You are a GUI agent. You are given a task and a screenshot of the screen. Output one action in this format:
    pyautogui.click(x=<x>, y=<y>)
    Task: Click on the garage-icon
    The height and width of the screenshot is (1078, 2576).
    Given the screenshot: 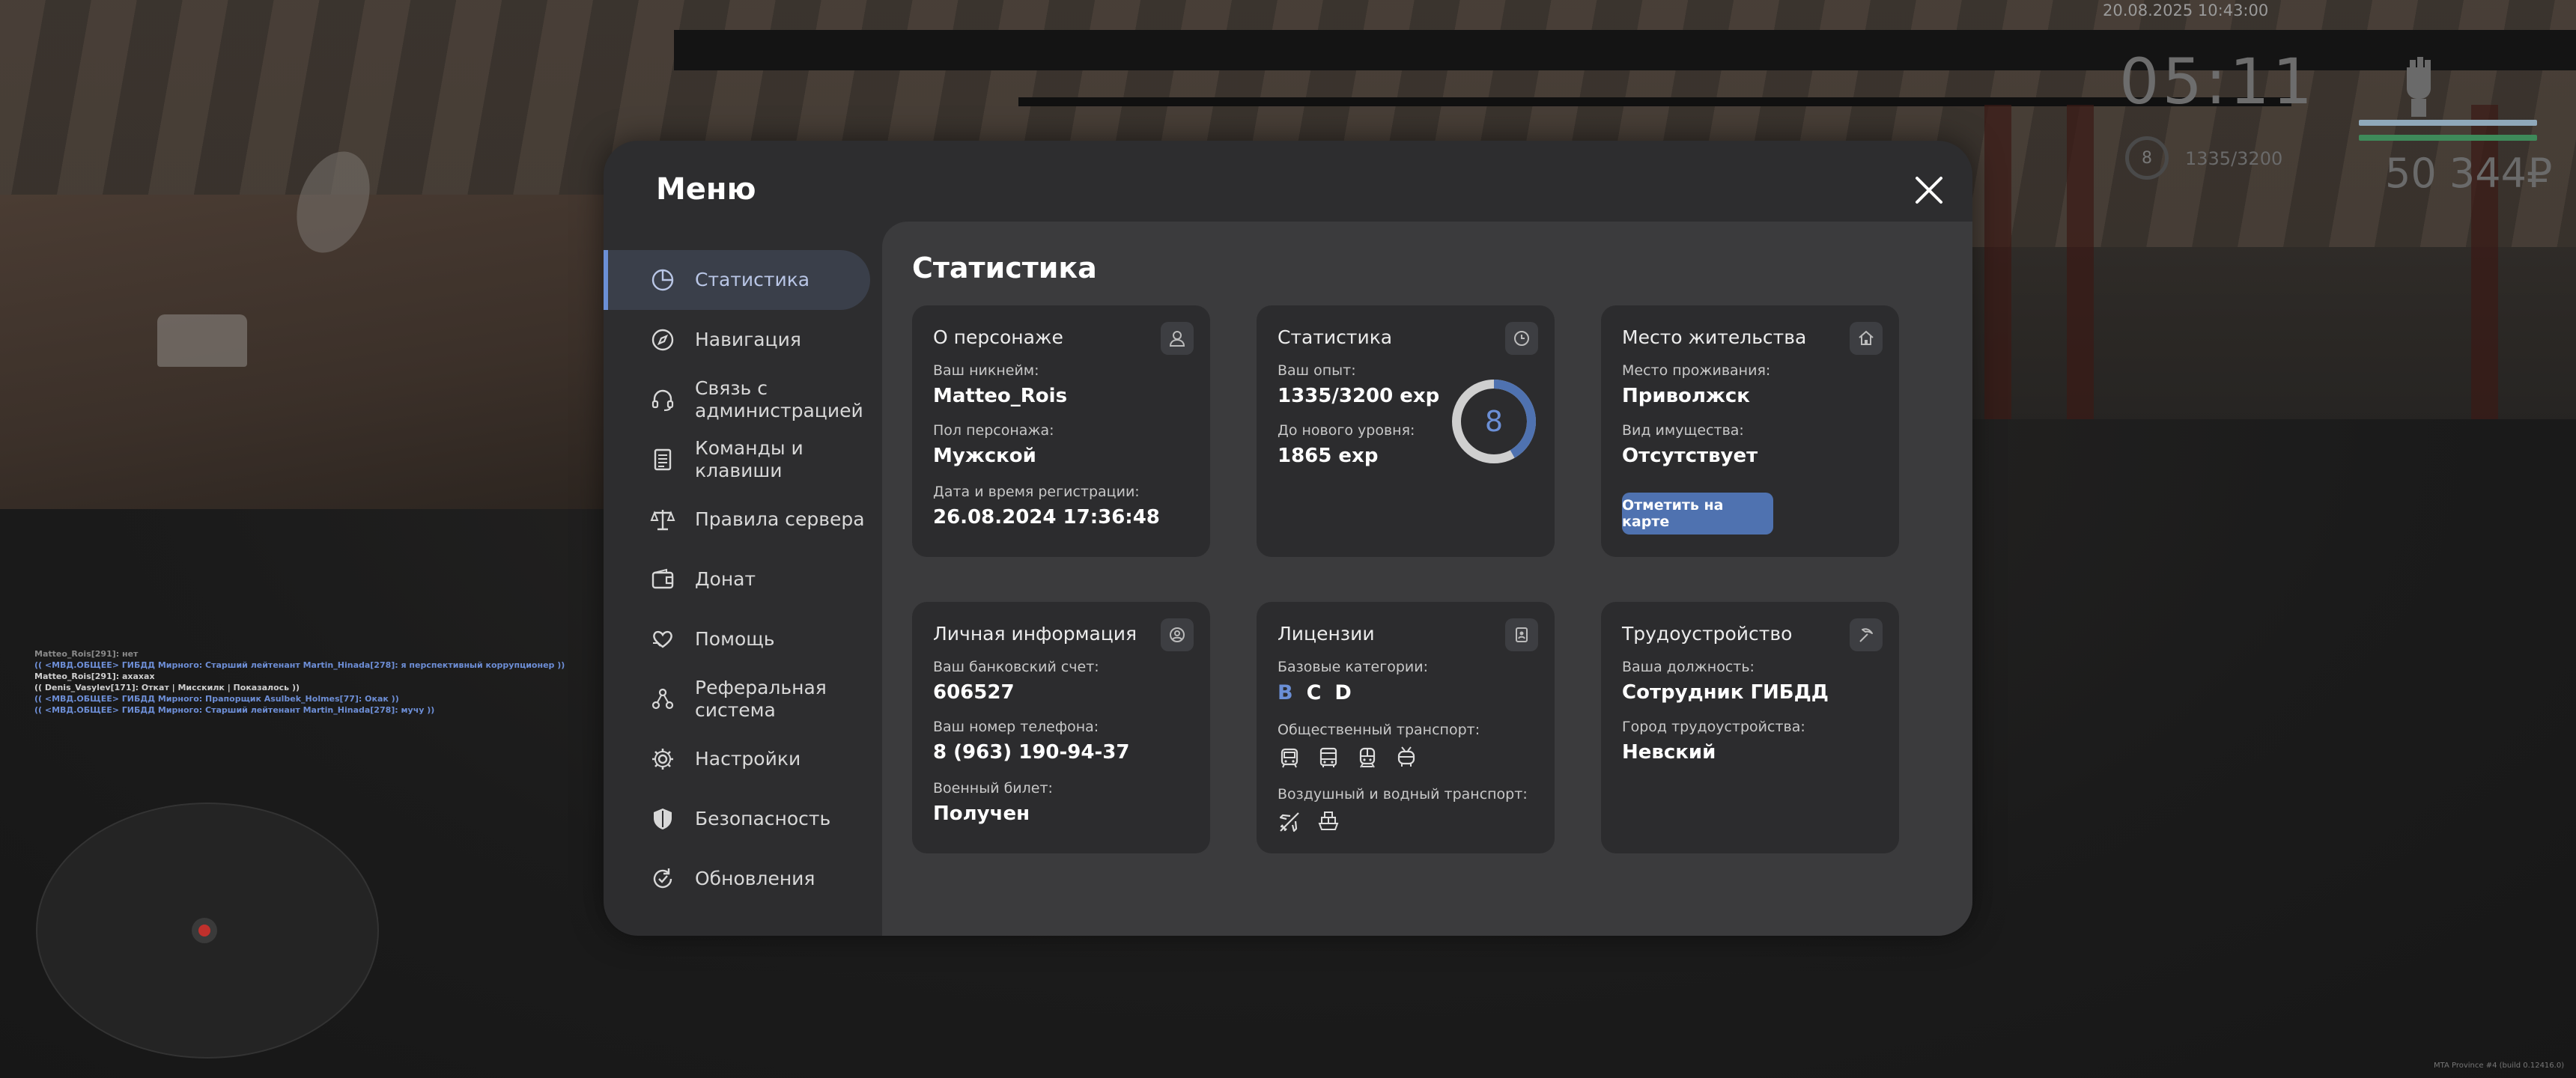 What is the action you would take?
    pyautogui.click(x=202, y=340)
    